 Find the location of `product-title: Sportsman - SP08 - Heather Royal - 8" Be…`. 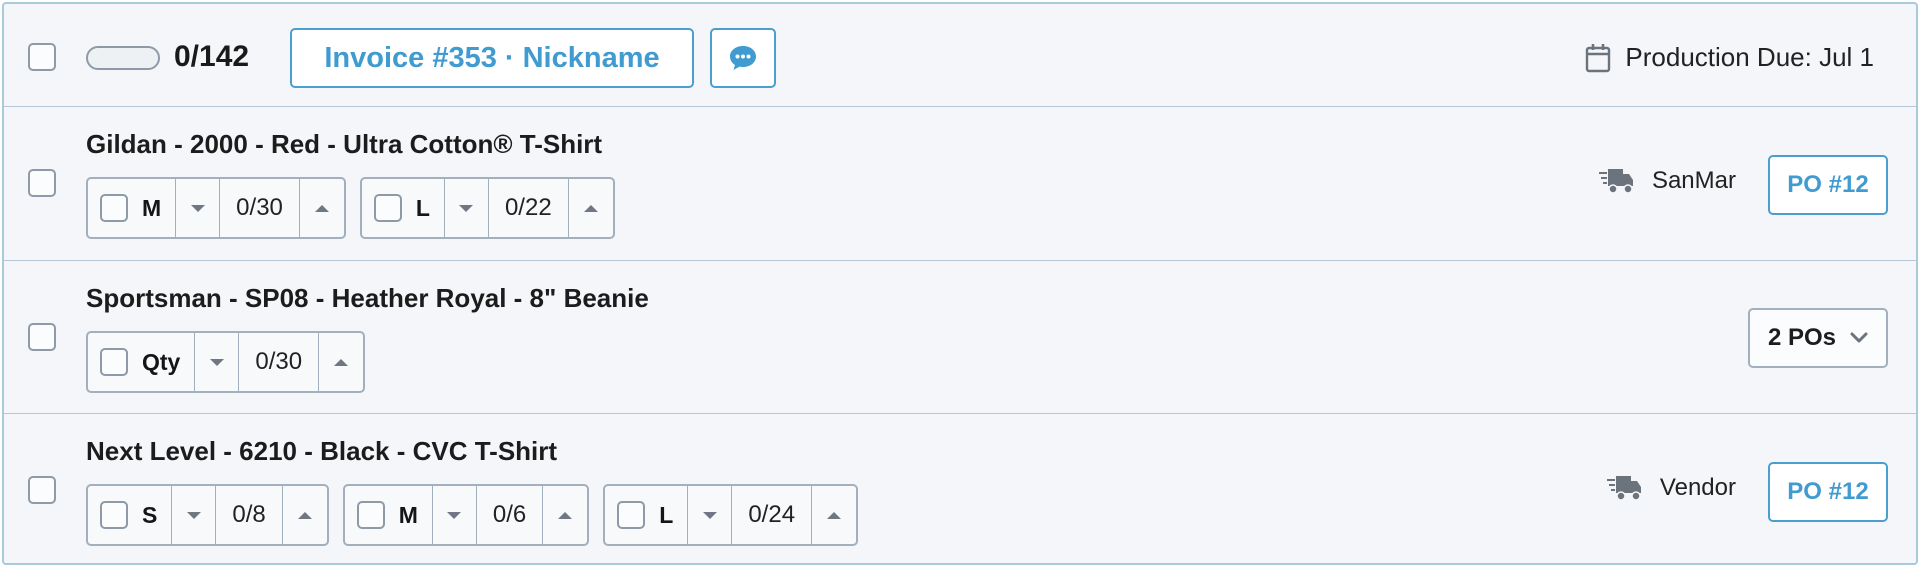

product-title: Sportsman - SP08 - Heather Royal - 8" Be… is located at coordinates (367, 298).